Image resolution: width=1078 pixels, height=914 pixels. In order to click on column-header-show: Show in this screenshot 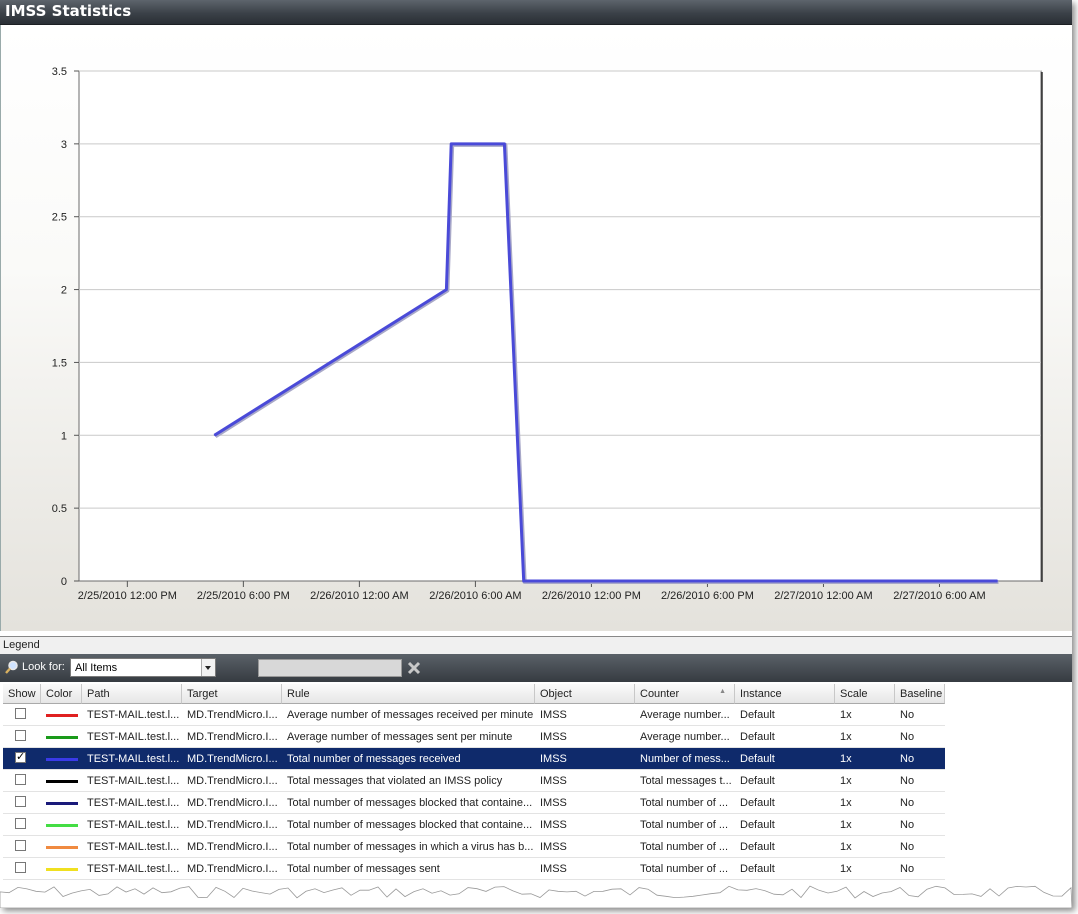, I will do `click(22, 694)`.